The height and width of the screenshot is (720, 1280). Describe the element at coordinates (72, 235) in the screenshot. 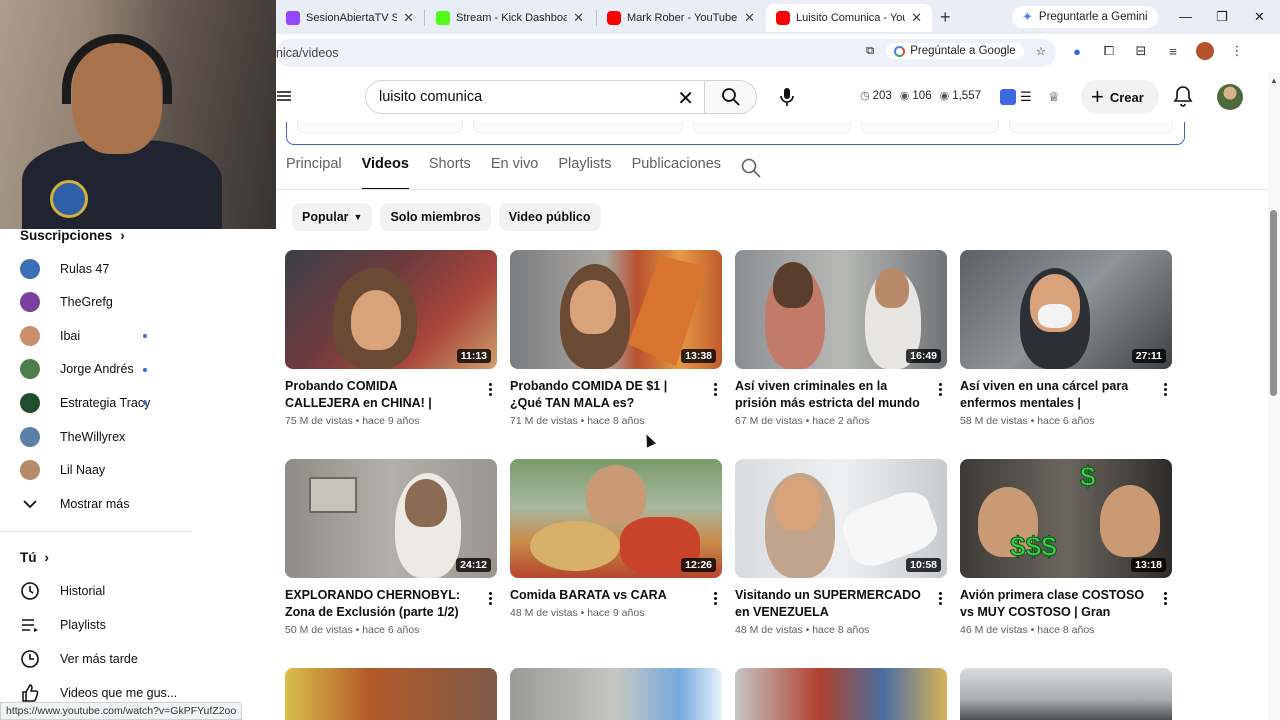

I see `subscriptions-heading: Suscripciones ›` at that location.